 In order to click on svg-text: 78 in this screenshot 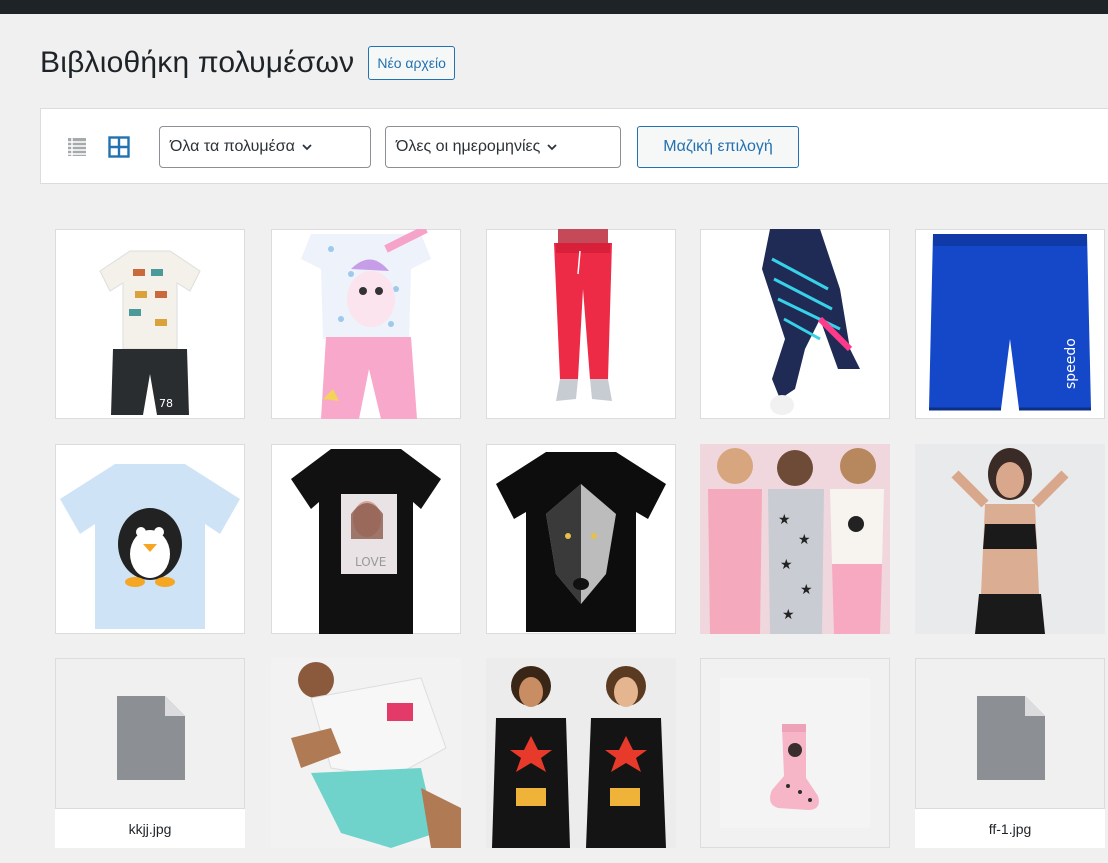, I will do `click(166, 403)`.